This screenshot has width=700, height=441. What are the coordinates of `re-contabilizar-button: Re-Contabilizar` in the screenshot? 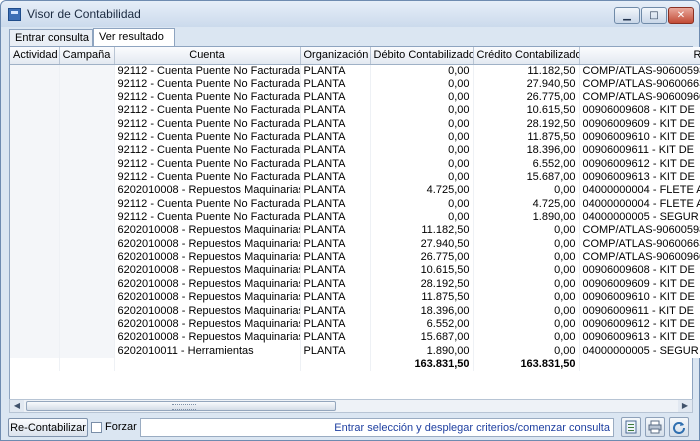 It's located at (48, 427).